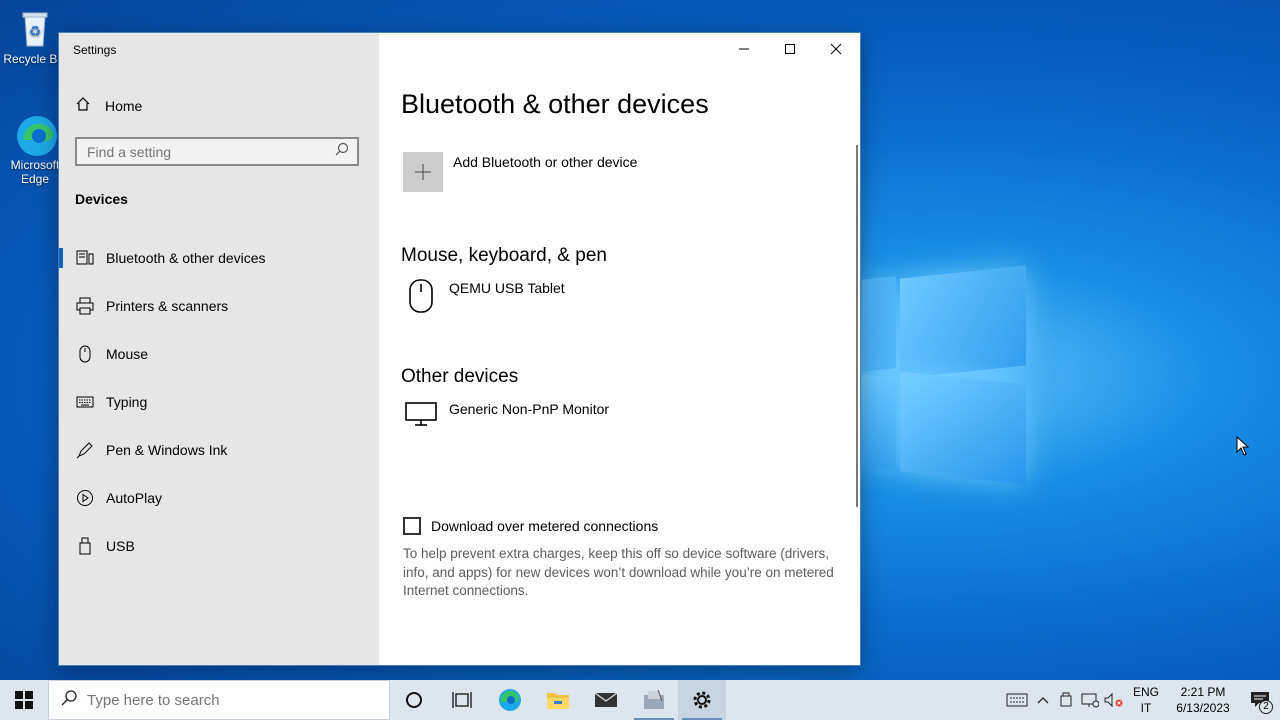 The width and height of the screenshot is (1280, 720). What do you see at coordinates (219, 546) in the screenshot?
I see `sidebar-item-usb: USB` at bounding box center [219, 546].